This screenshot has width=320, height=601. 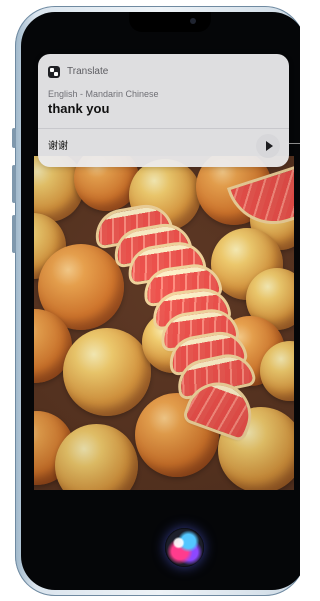 I want to click on play-button, so click(x=268, y=146).